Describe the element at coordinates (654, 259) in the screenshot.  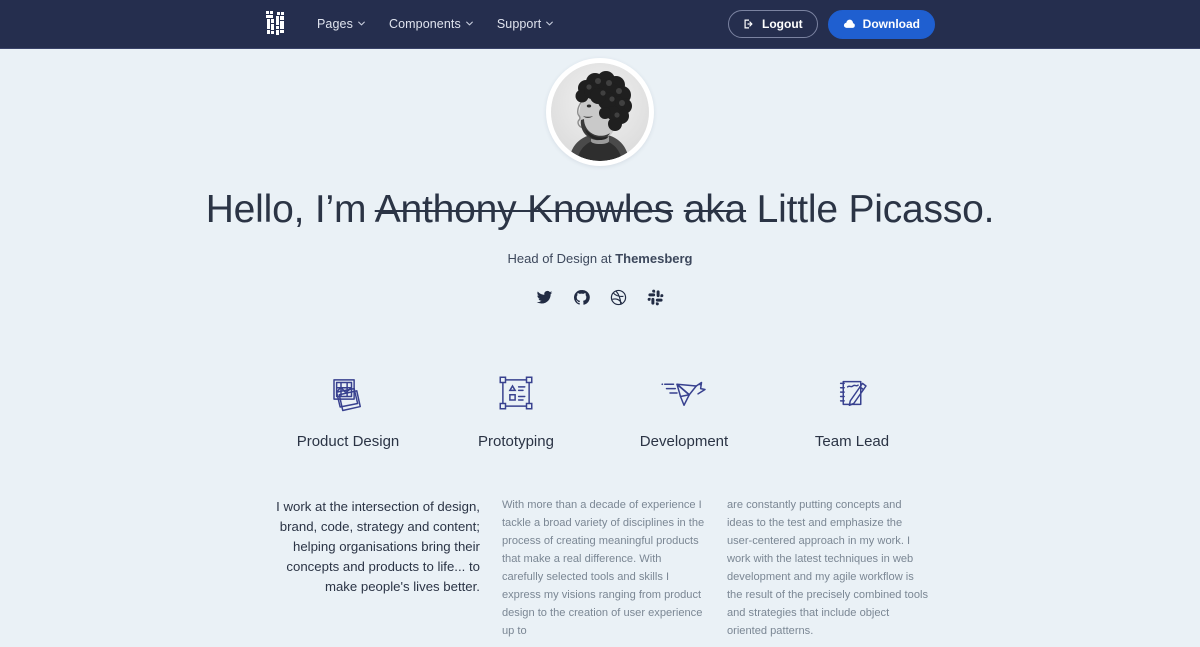
I see `hero-subtitle-company: Themesberg` at that location.